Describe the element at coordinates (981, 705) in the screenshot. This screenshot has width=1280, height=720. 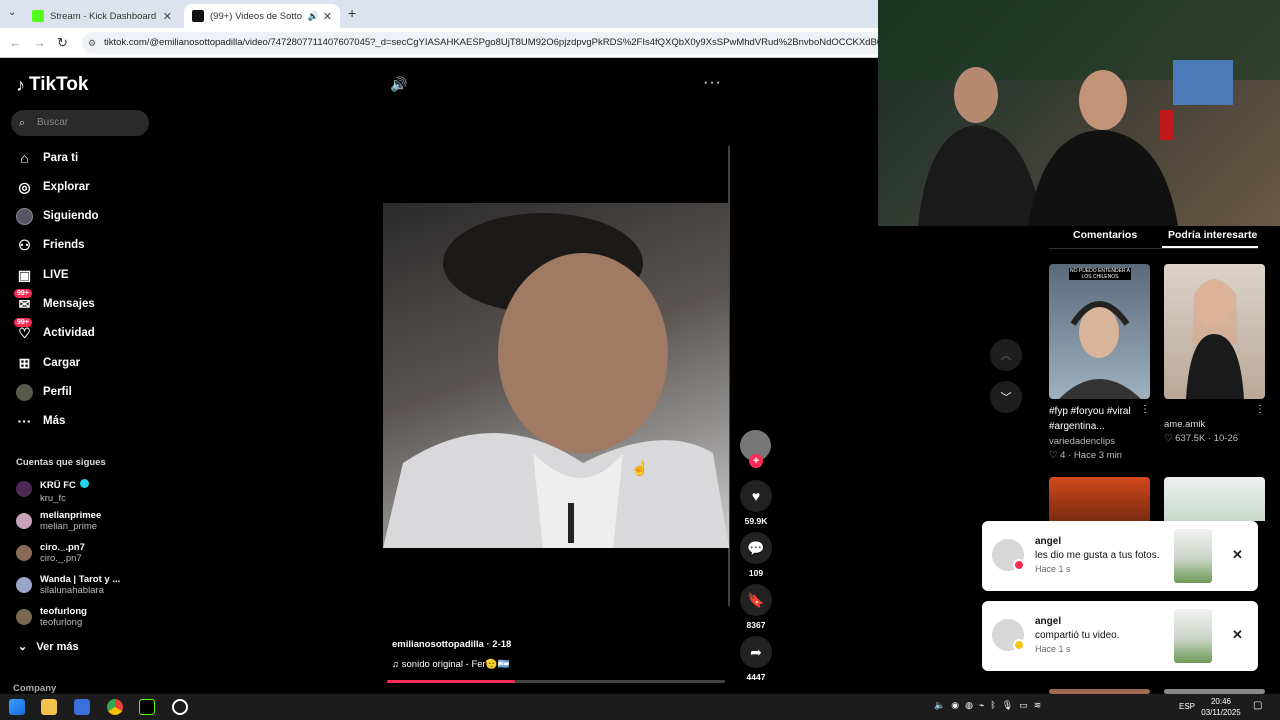
I see `network-icon: ⌁` at that location.